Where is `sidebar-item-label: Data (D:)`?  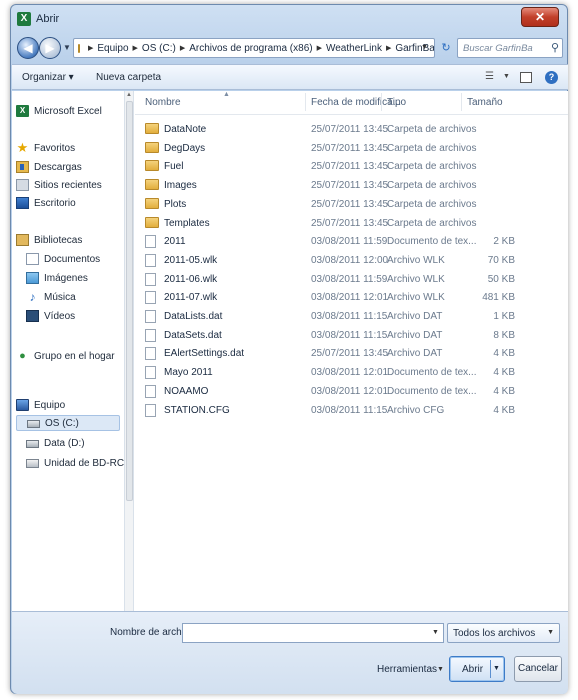 sidebar-item-label: Data (D:) is located at coordinates (64, 443).